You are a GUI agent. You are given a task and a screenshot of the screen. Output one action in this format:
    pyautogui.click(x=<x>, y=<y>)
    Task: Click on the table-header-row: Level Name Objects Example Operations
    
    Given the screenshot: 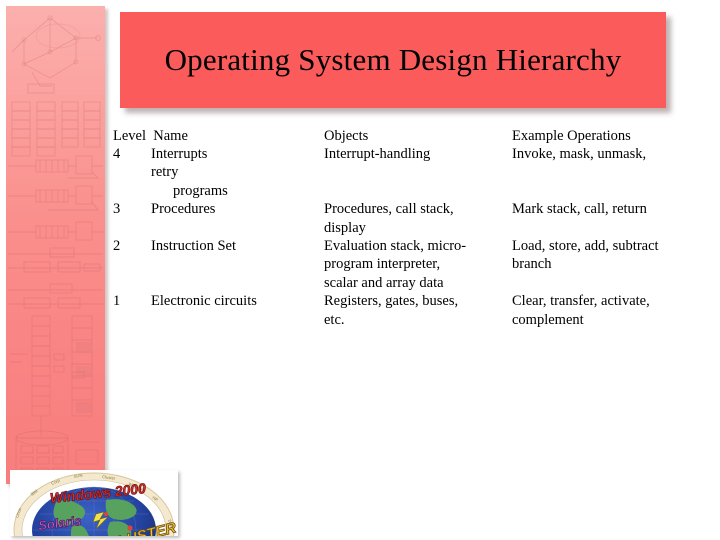 What is the action you would take?
    pyautogui.click(x=413, y=136)
    